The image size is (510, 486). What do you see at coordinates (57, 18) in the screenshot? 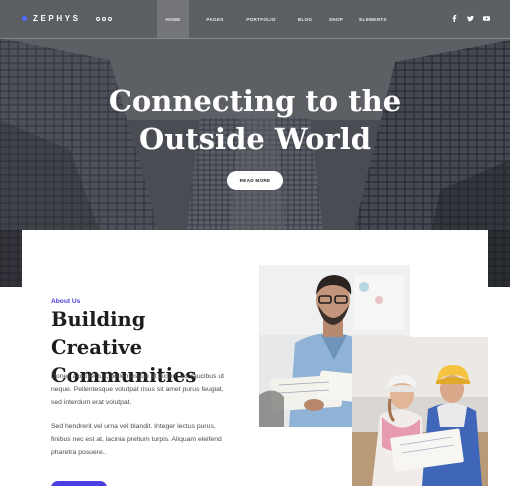
I see `logo-text: ZEPHYS` at bounding box center [57, 18].